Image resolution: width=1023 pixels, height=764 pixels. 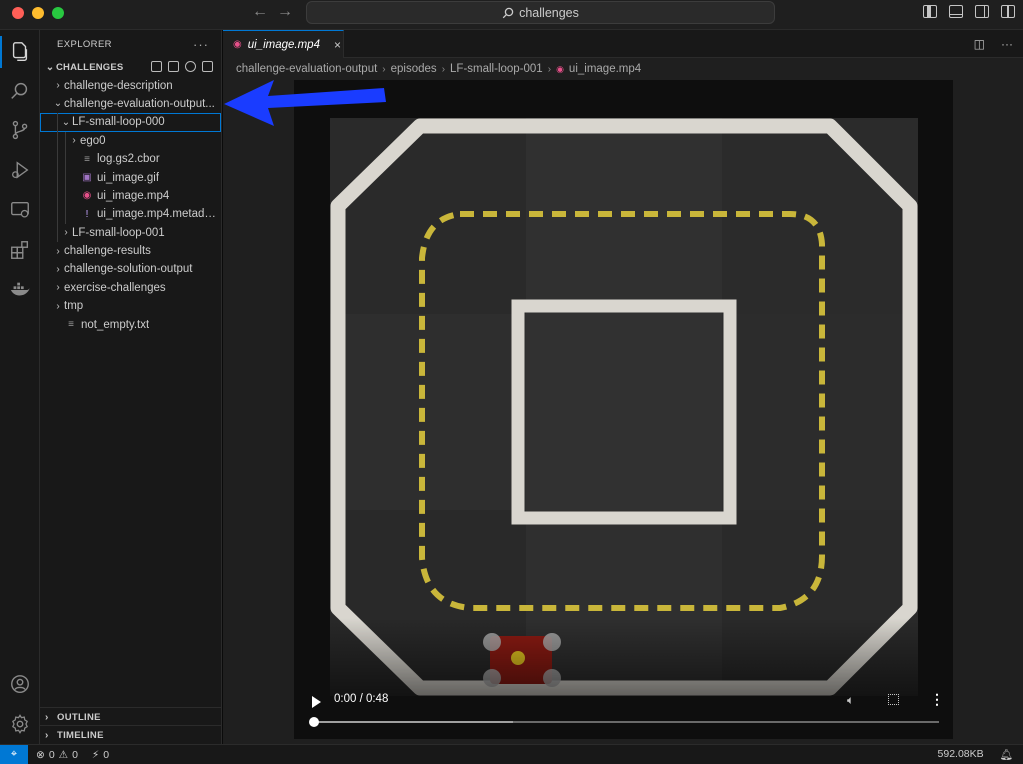 I want to click on video-time: 0:00 / 0:48, so click(x=361, y=699).